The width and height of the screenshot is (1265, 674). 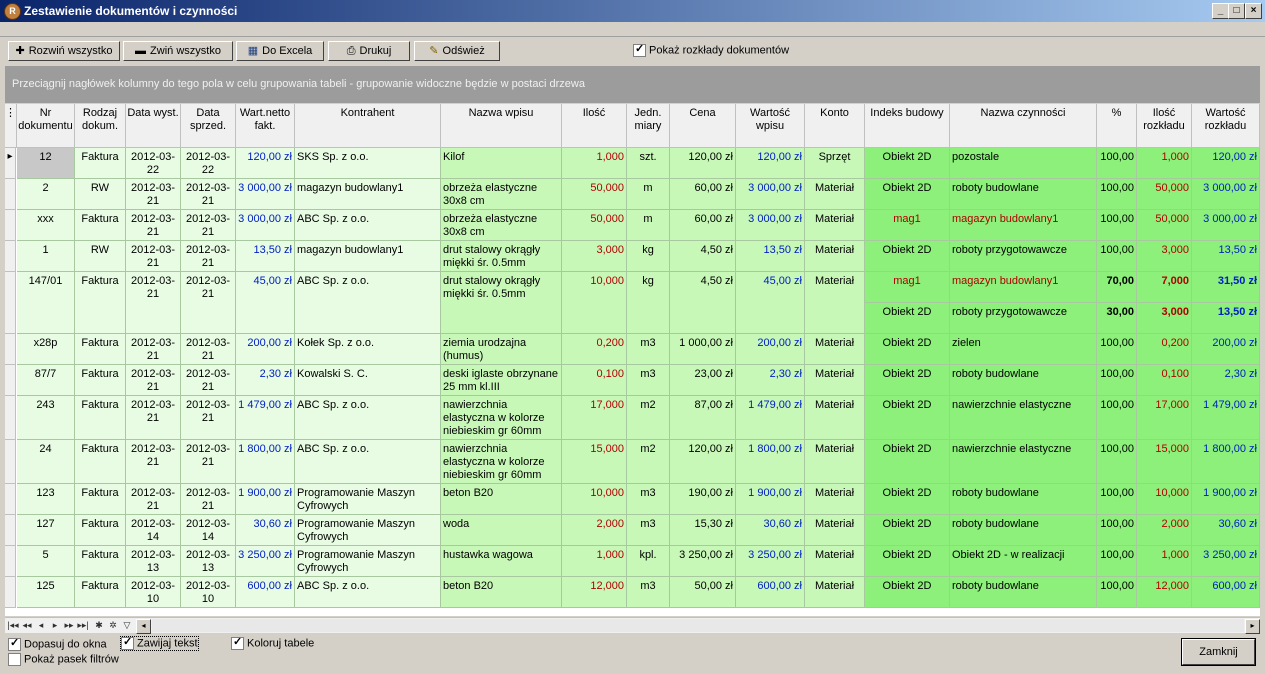 I want to click on grid-cell-wr: 1 800,00 zł, so click(x=1226, y=462).